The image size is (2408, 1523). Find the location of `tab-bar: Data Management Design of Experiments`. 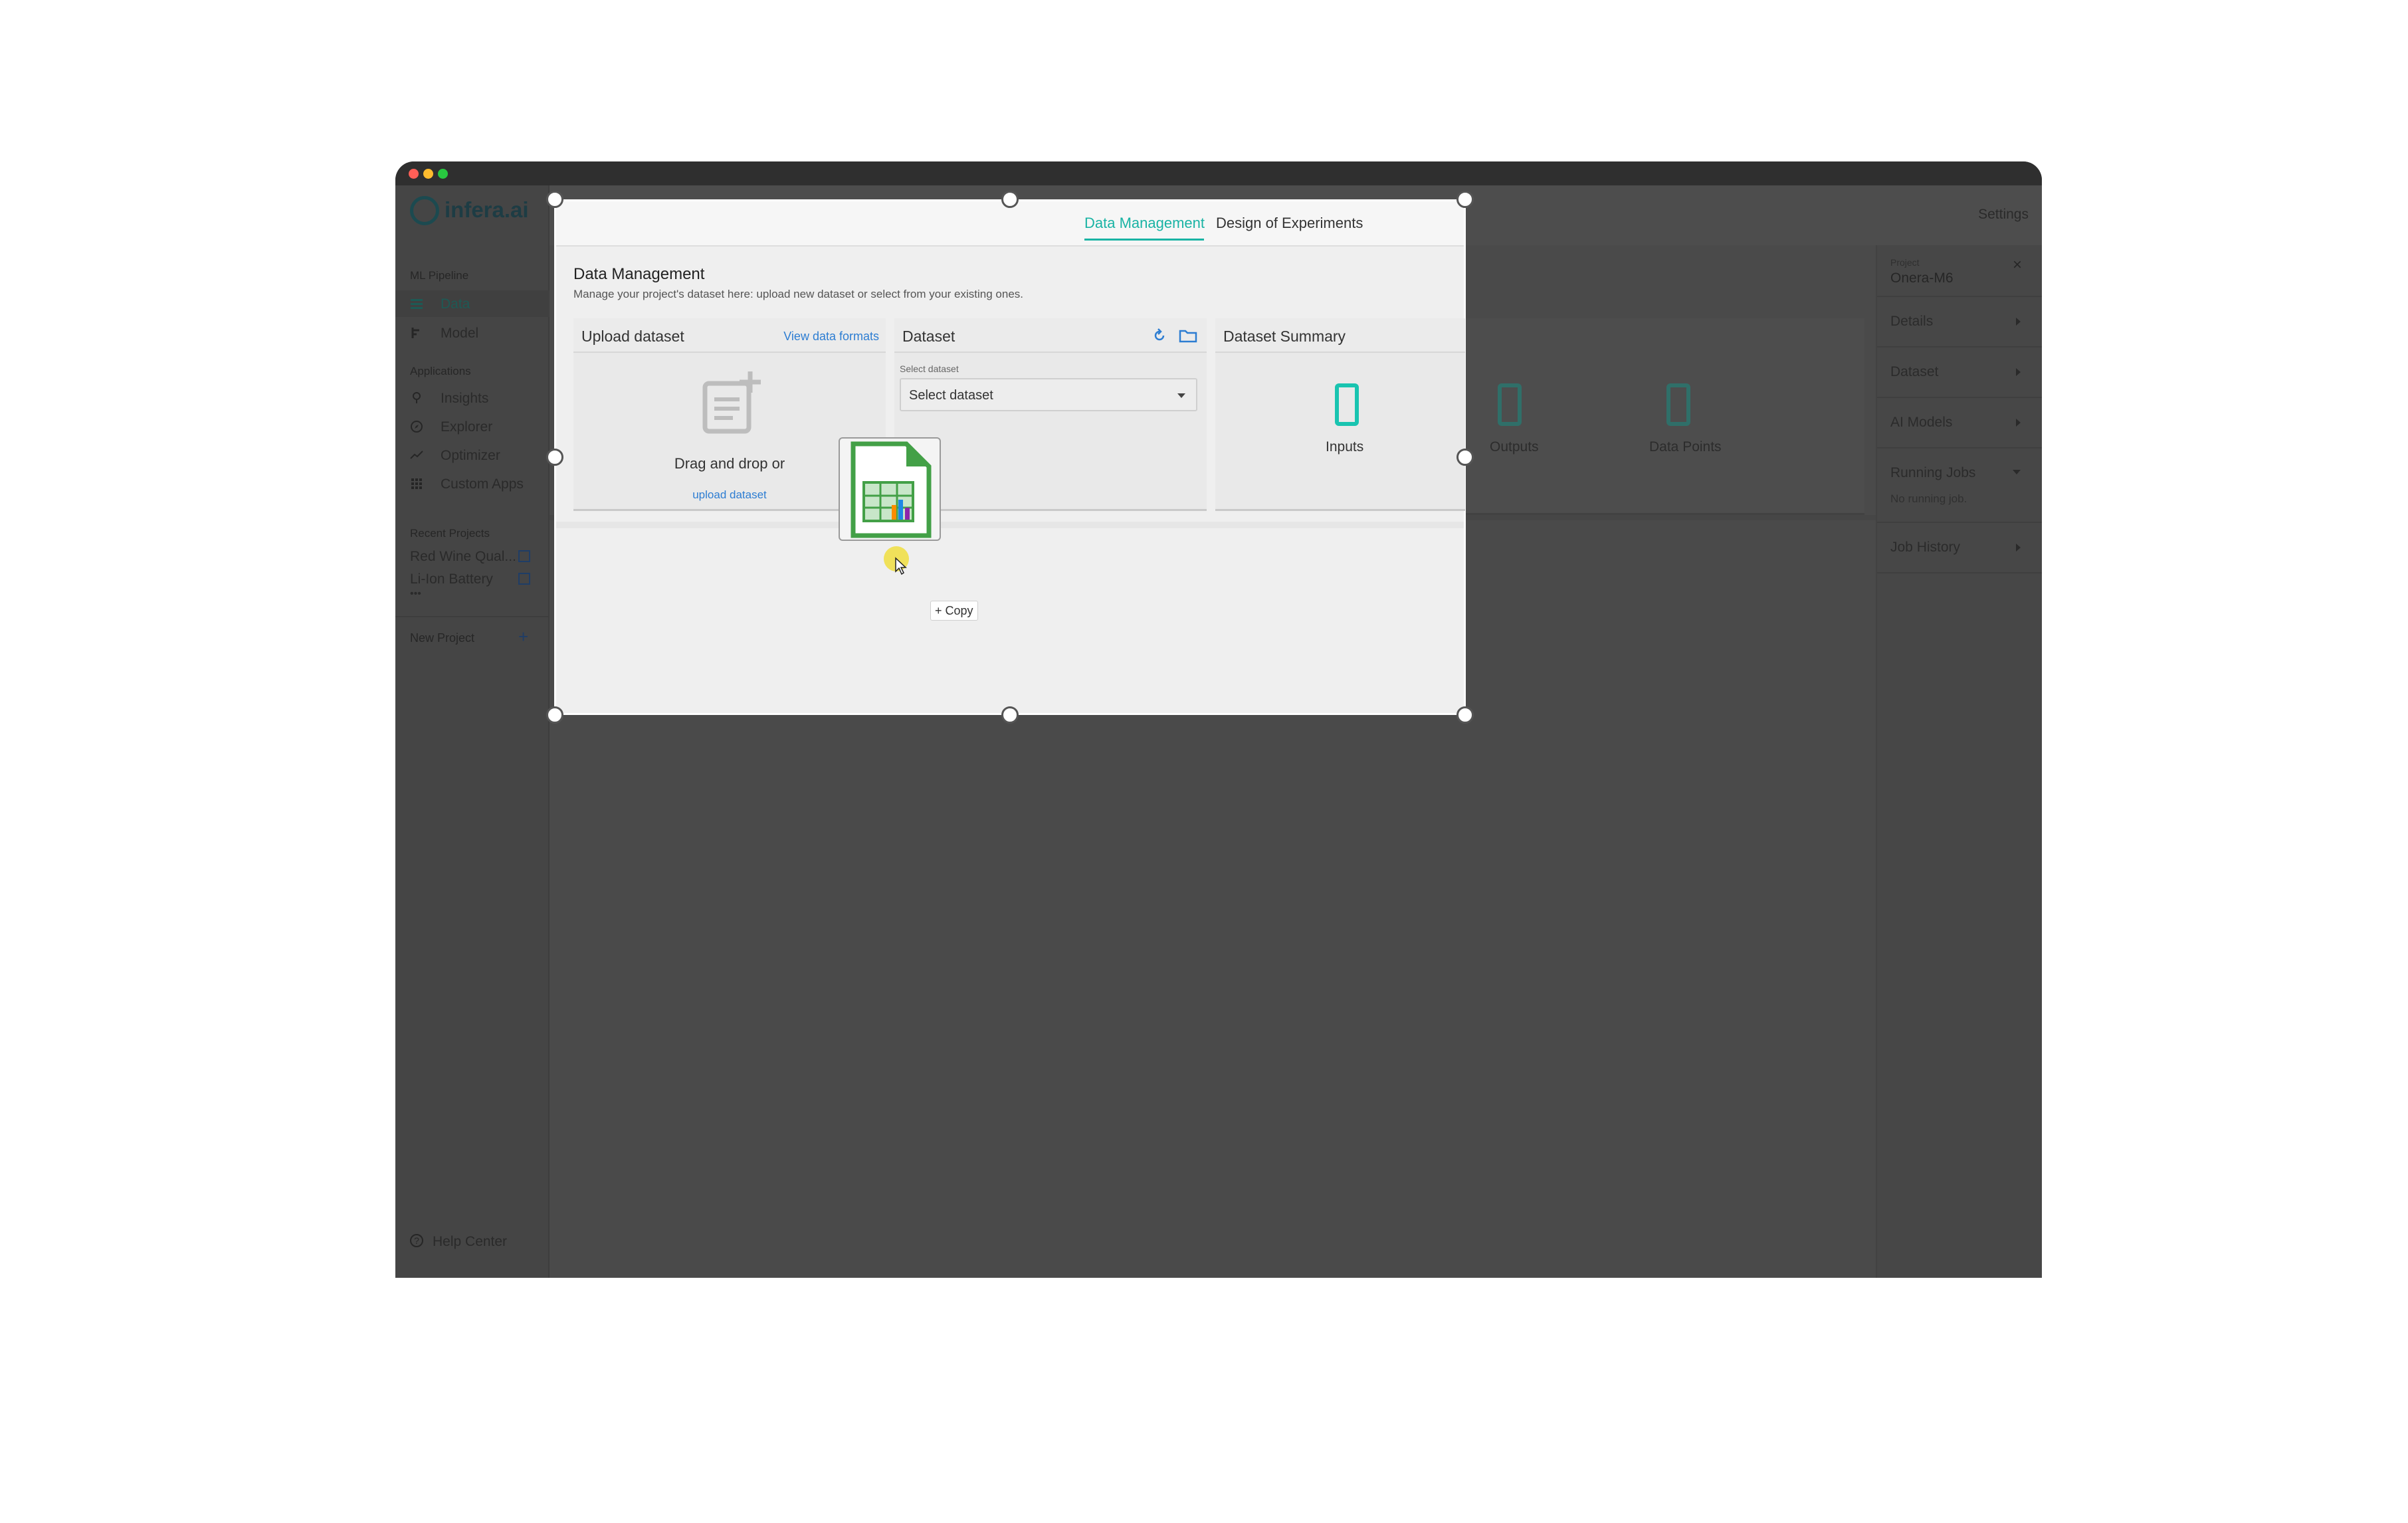

tab-bar: Data Management Design of Experiments is located at coordinates (1010, 224).